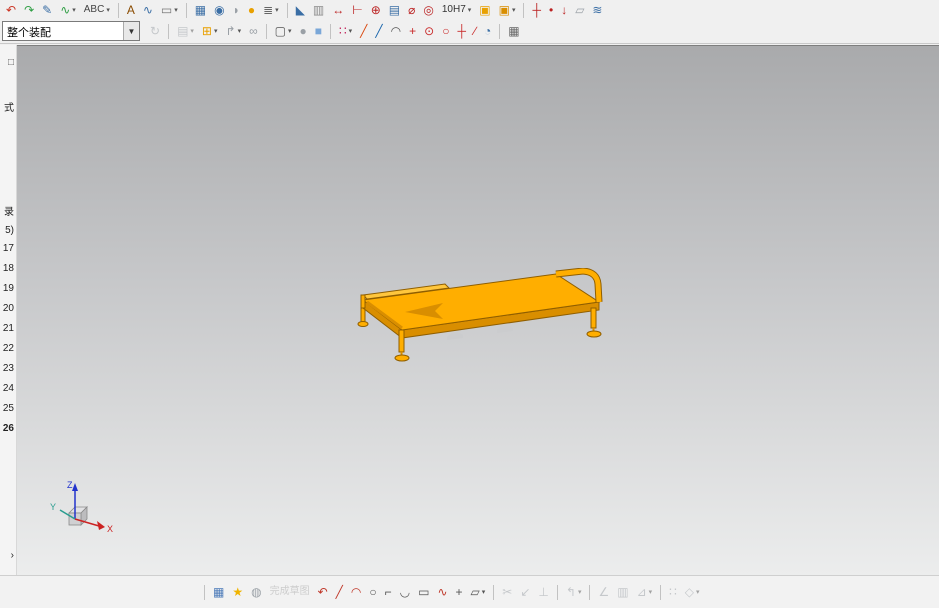 The height and width of the screenshot is (608, 939). What do you see at coordinates (339, 592) in the screenshot?
I see `line-icon: ╱` at bounding box center [339, 592].